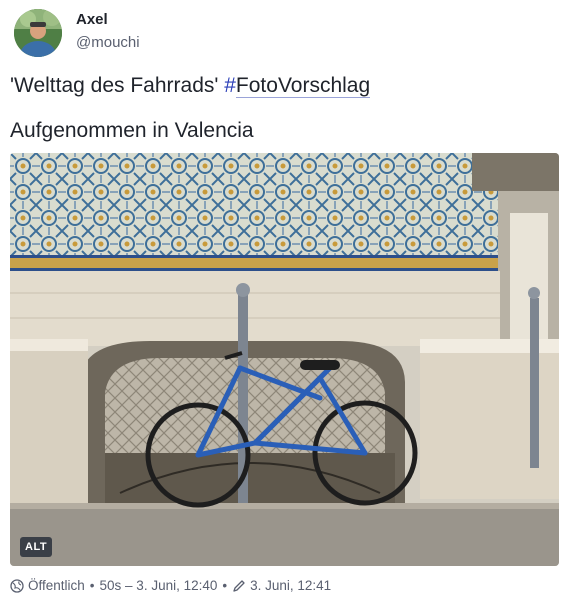 This screenshot has width=570, height=600. I want to click on author-name: Axel, so click(92, 19).